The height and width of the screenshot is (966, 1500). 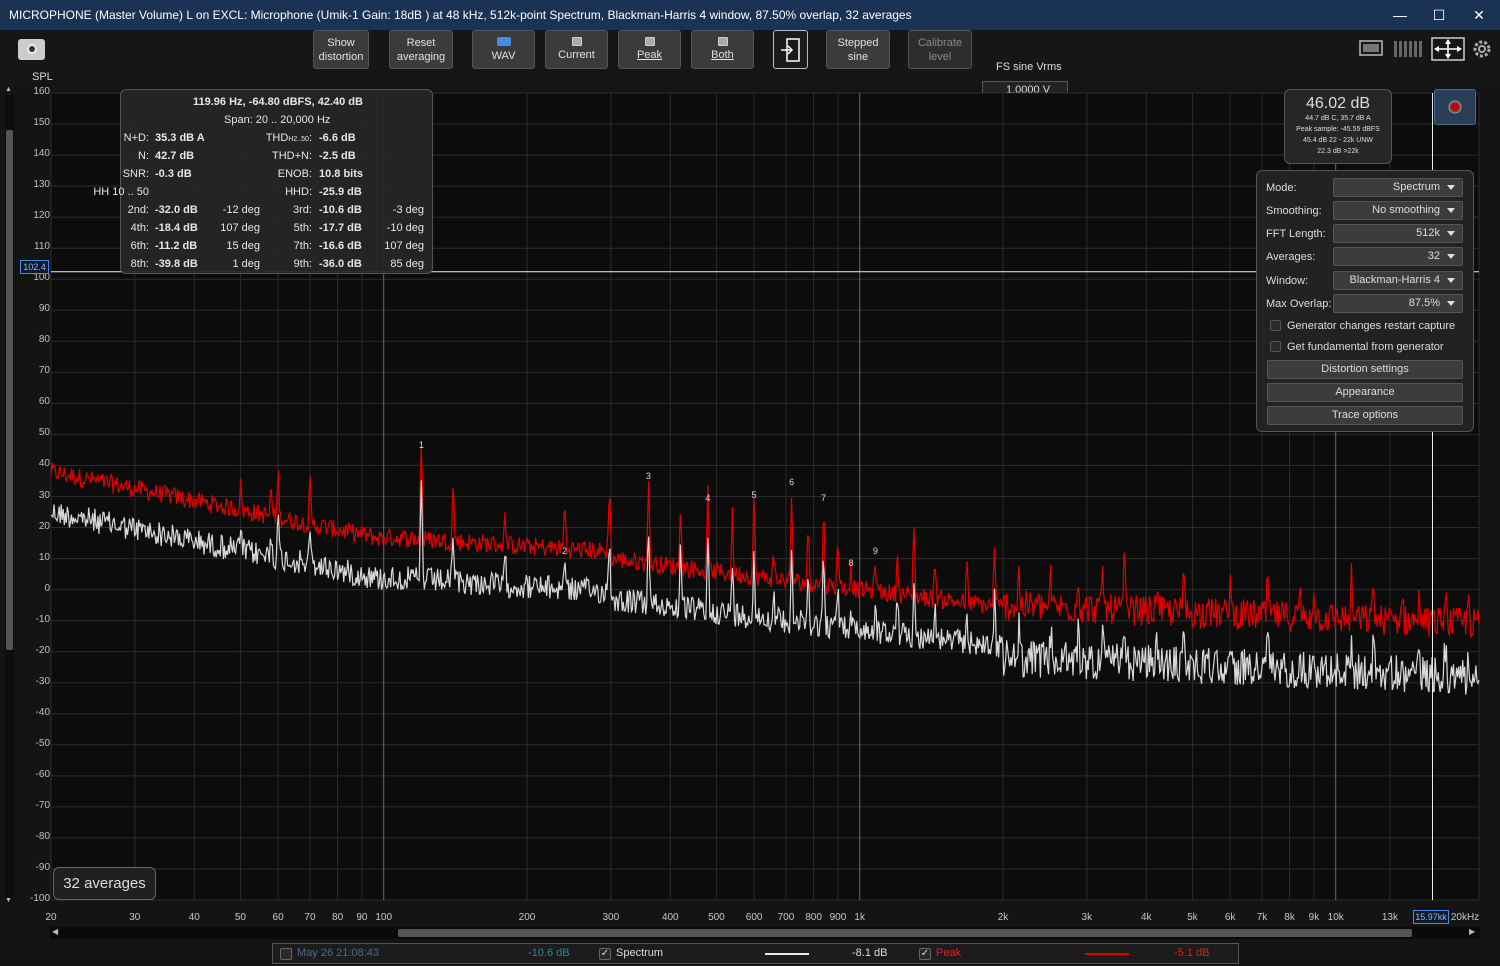 I want to click on cursor-frequency-label: 15.97kk, so click(x=1431, y=917).